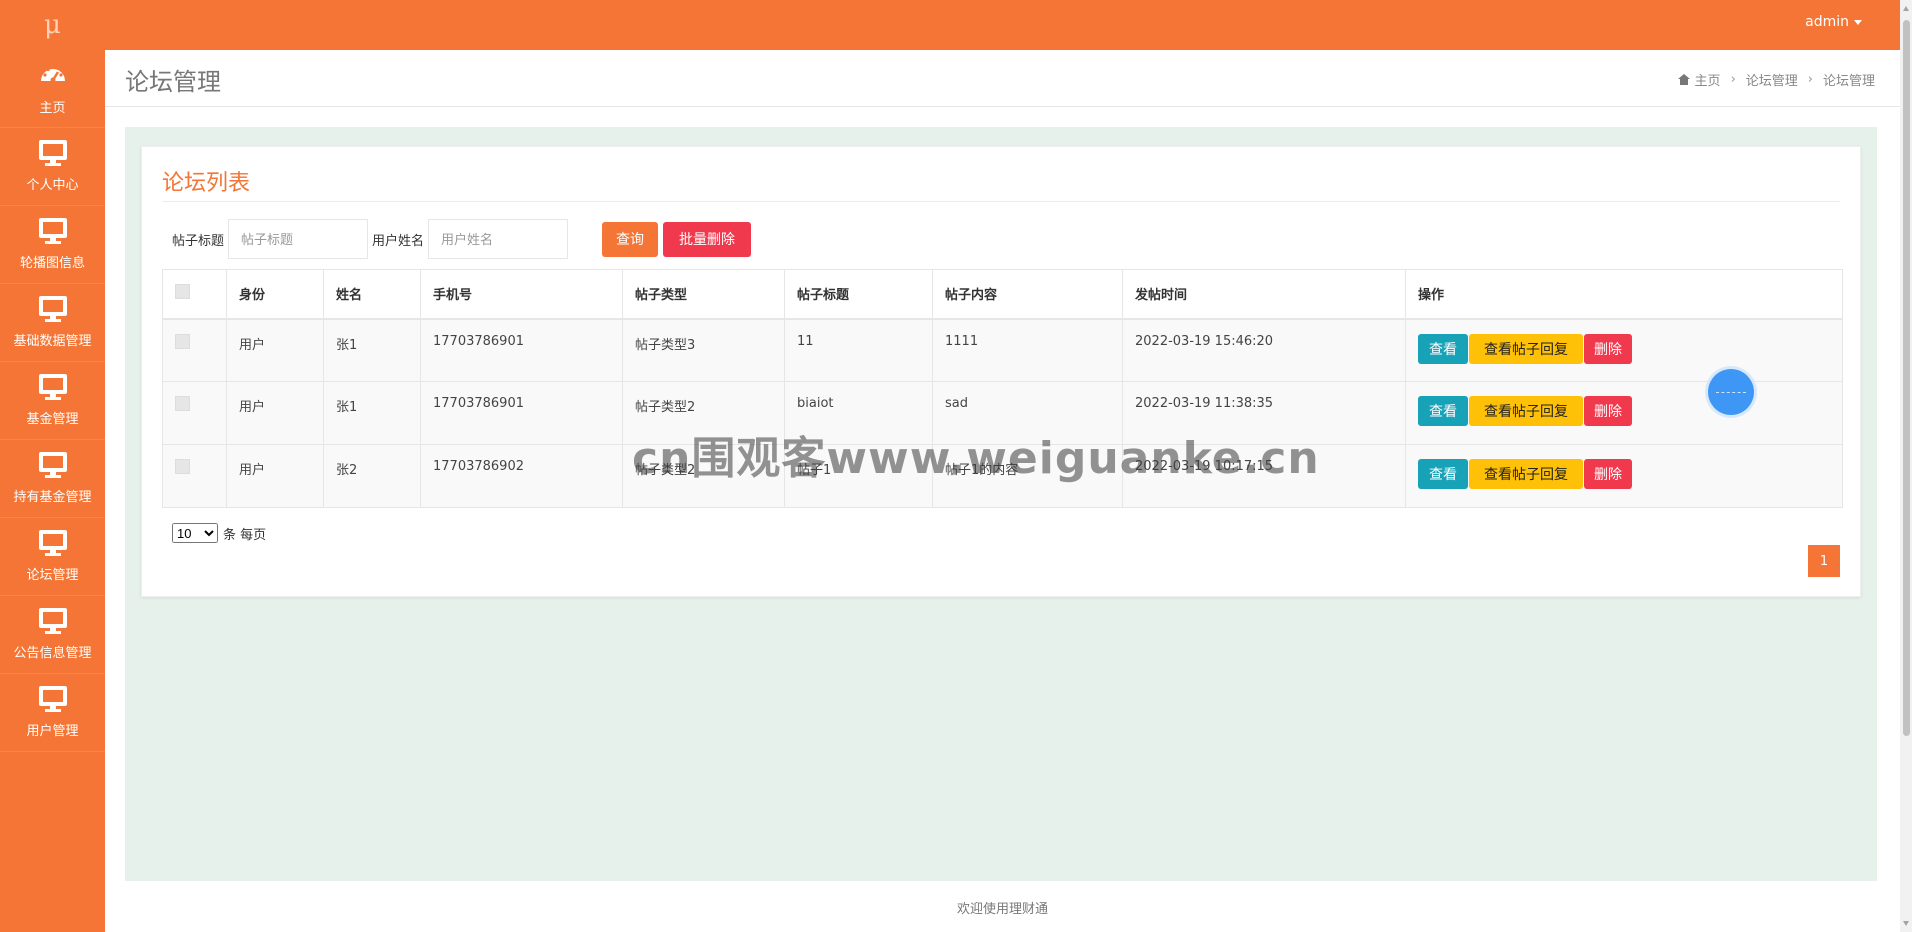 This screenshot has height=932, width=1912. I want to click on sidebar-item-home: 主页, so click(52, 89).